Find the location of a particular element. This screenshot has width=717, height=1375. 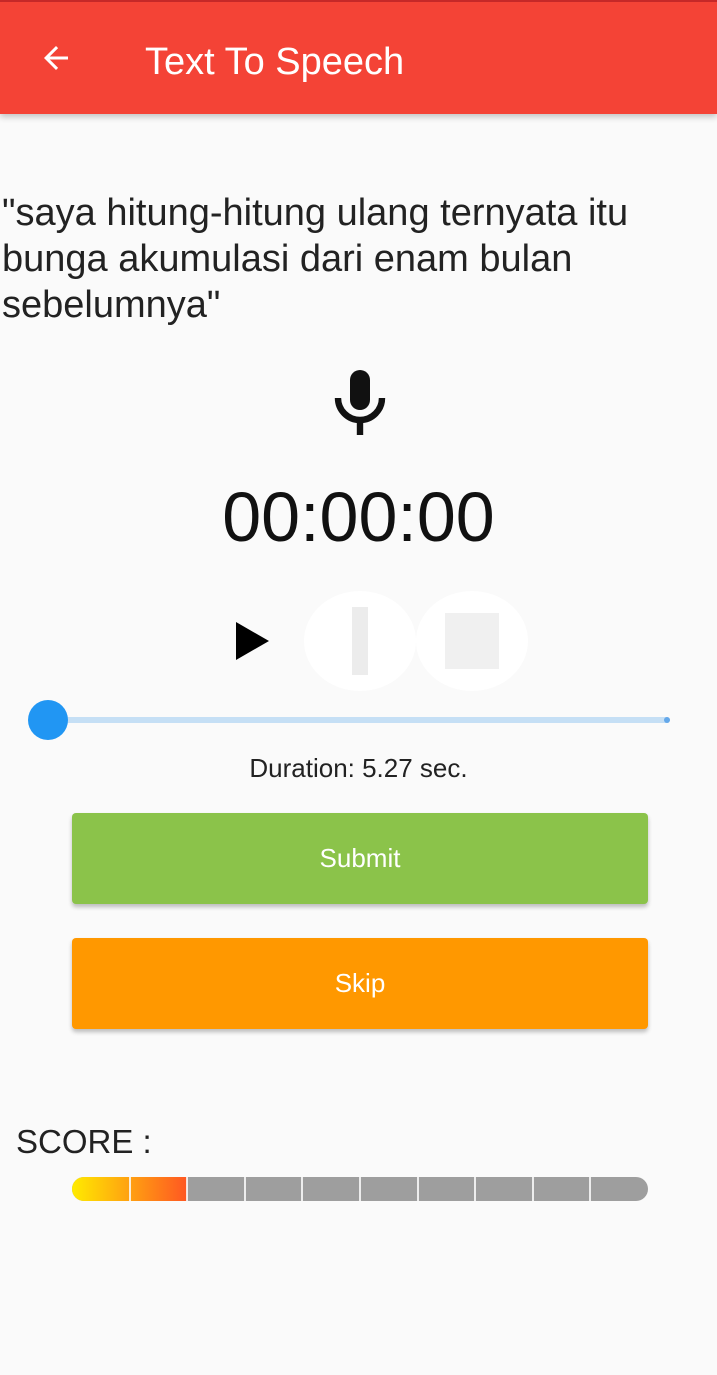

arrow-back-icon is located at coordinates (56, 58).